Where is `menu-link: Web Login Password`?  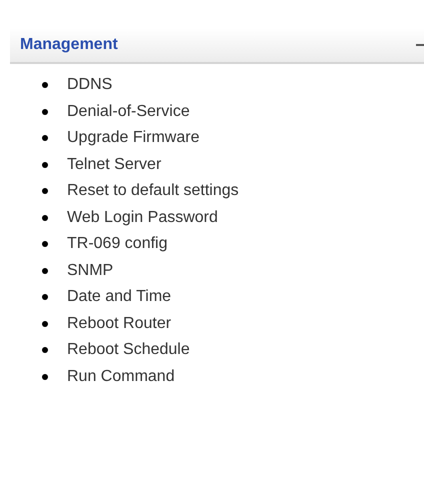
menu-link: Web Login Password is located at coordinates (142, 218).